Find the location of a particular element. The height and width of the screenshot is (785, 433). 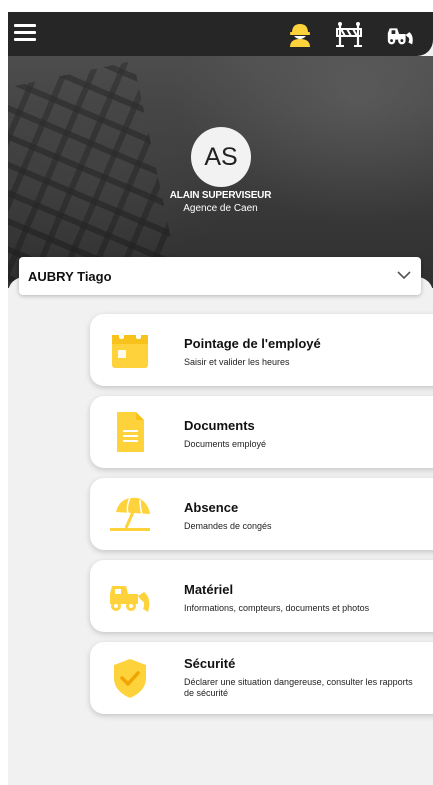

employee-select-value: AUBRY Tiago is located at coordinates (70, 276).